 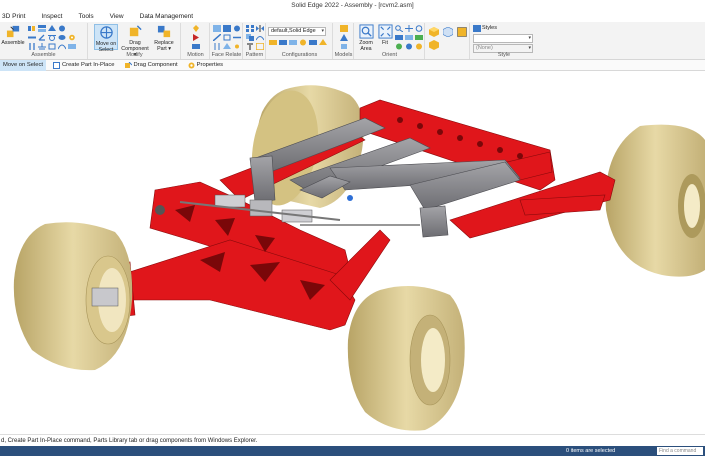 What do you see at coordinates (106, 32) in the screenshot?
I see `move-arrows-icon` at bounding box center [106, 32].